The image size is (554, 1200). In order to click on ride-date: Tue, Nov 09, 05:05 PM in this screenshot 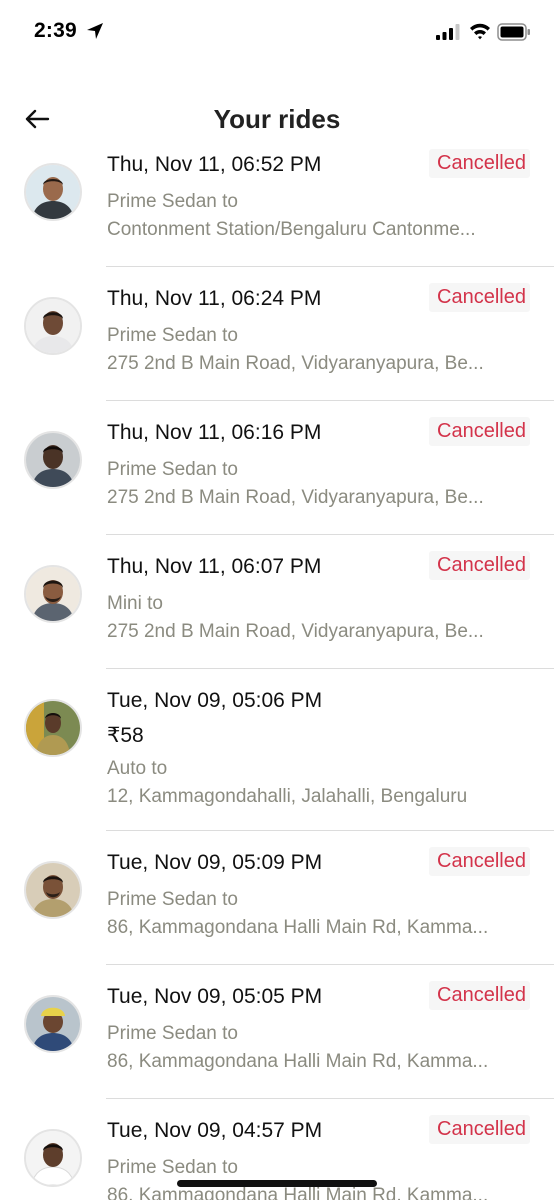, I will do `click(215, 996)`.